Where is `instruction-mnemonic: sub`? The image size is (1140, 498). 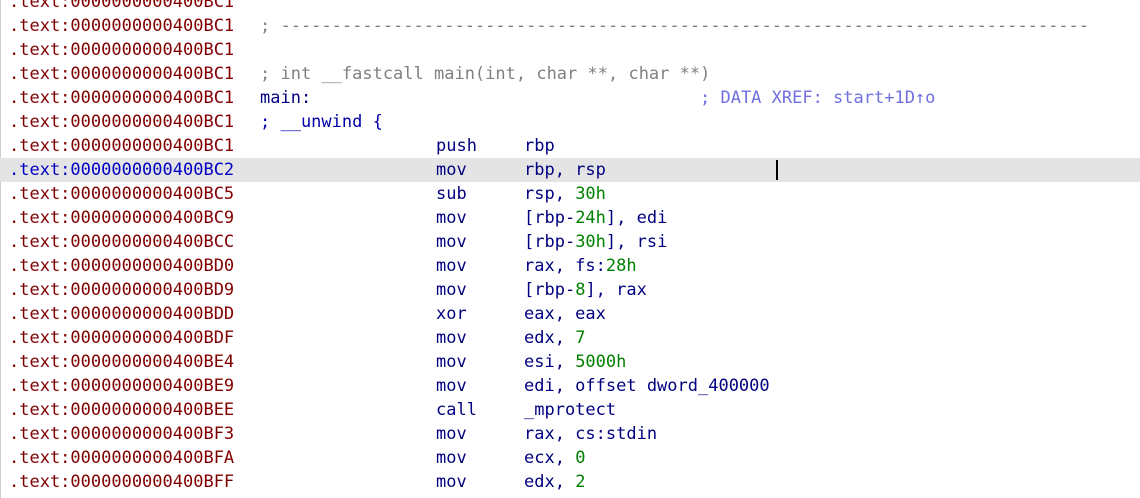
instruction-mnemonic: sub is located at coordinates (451, 194).